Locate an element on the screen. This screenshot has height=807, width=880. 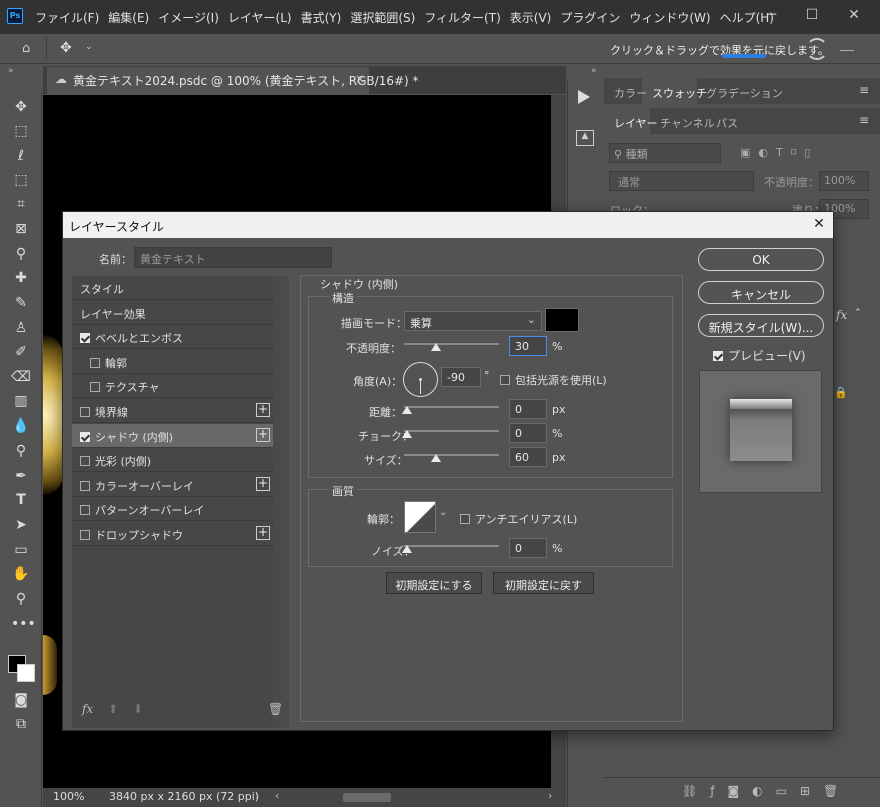
object-select-icon: ⬚ is located at coordinates (21, 180).